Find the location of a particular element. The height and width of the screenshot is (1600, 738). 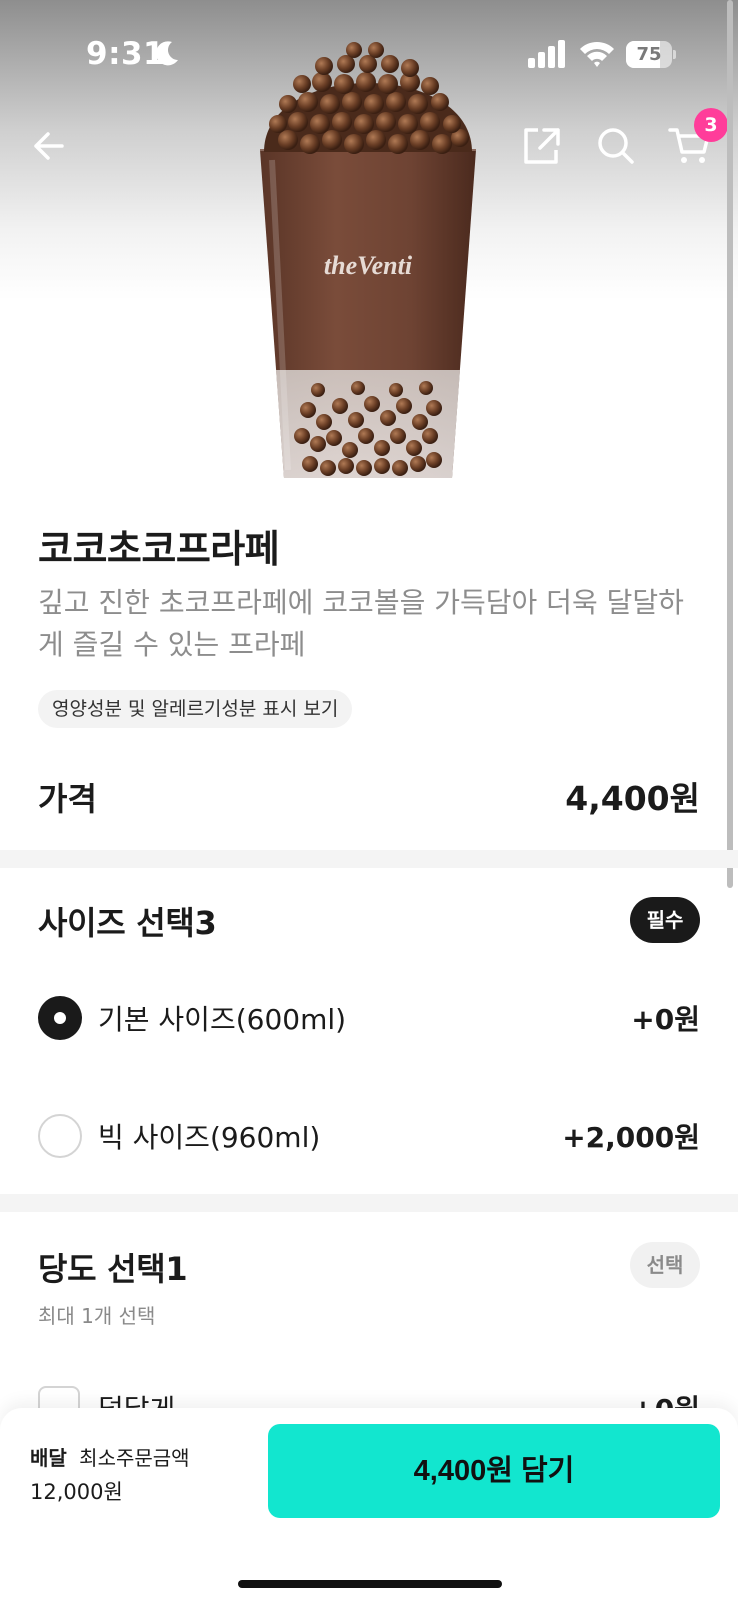

scrollbar is located at coordinates (730, 444).